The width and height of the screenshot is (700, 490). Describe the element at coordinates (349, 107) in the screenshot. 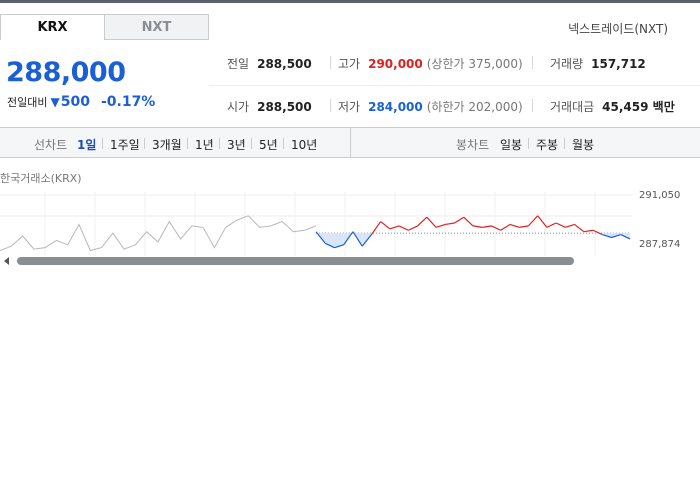

I see `stat-label: 저가` at that location.